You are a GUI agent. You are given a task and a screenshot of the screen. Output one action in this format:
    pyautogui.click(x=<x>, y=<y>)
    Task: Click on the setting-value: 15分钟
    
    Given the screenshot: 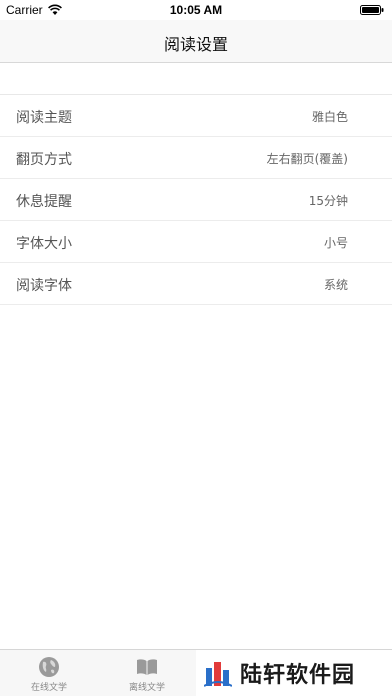 What is the action you would take?
    pyautogui.click(x=328, y=201)
    